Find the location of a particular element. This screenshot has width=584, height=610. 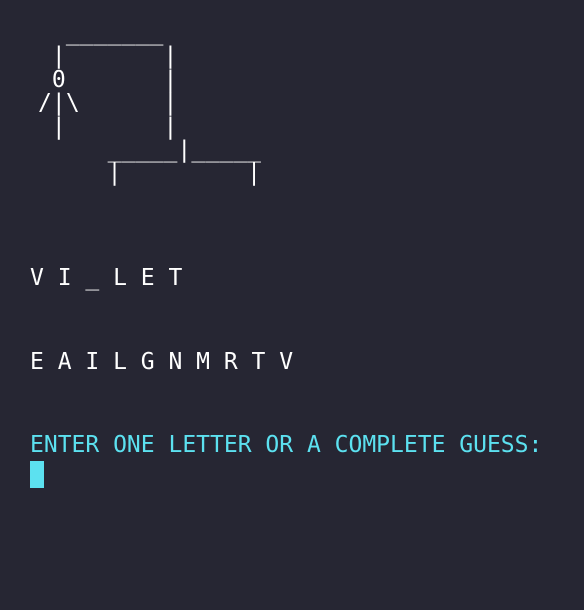

text-cursor is located at coordinates (37, 474).